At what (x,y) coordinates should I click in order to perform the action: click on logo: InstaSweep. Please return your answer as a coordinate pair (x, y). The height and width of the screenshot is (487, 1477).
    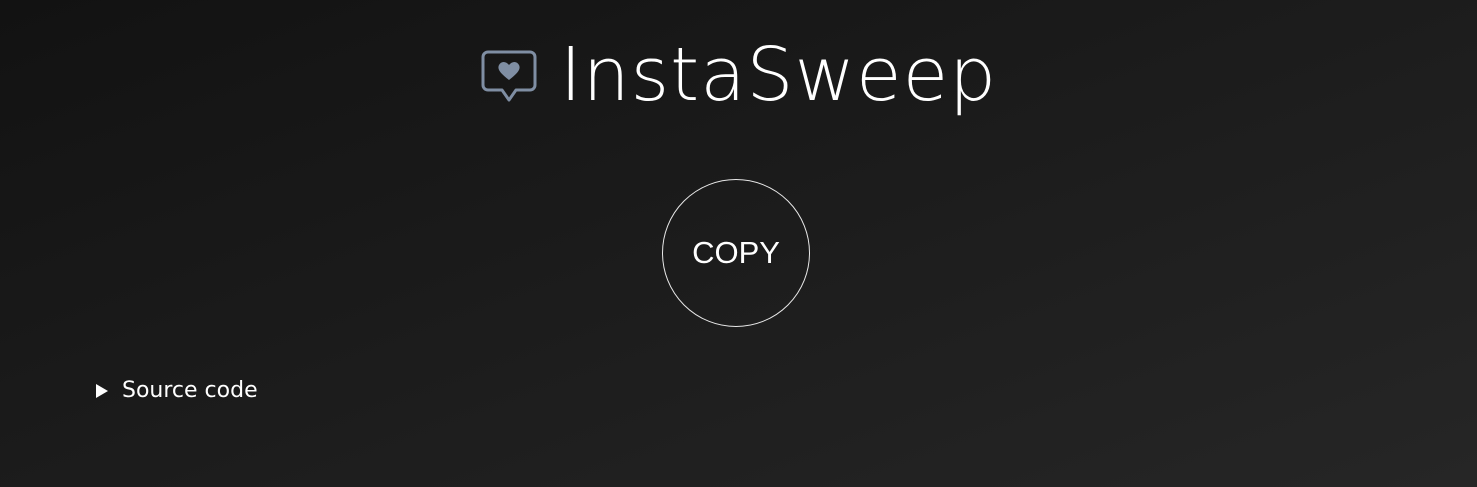
    Looking at the image, I should click on (738, 75).